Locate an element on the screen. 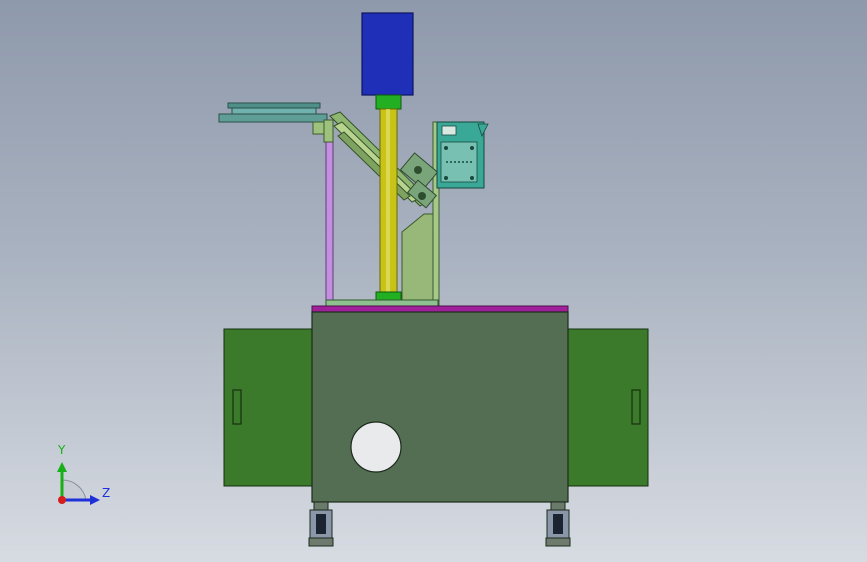 This screenshot has width=867, height=562. caster-right is located at coordinates (558, 524).